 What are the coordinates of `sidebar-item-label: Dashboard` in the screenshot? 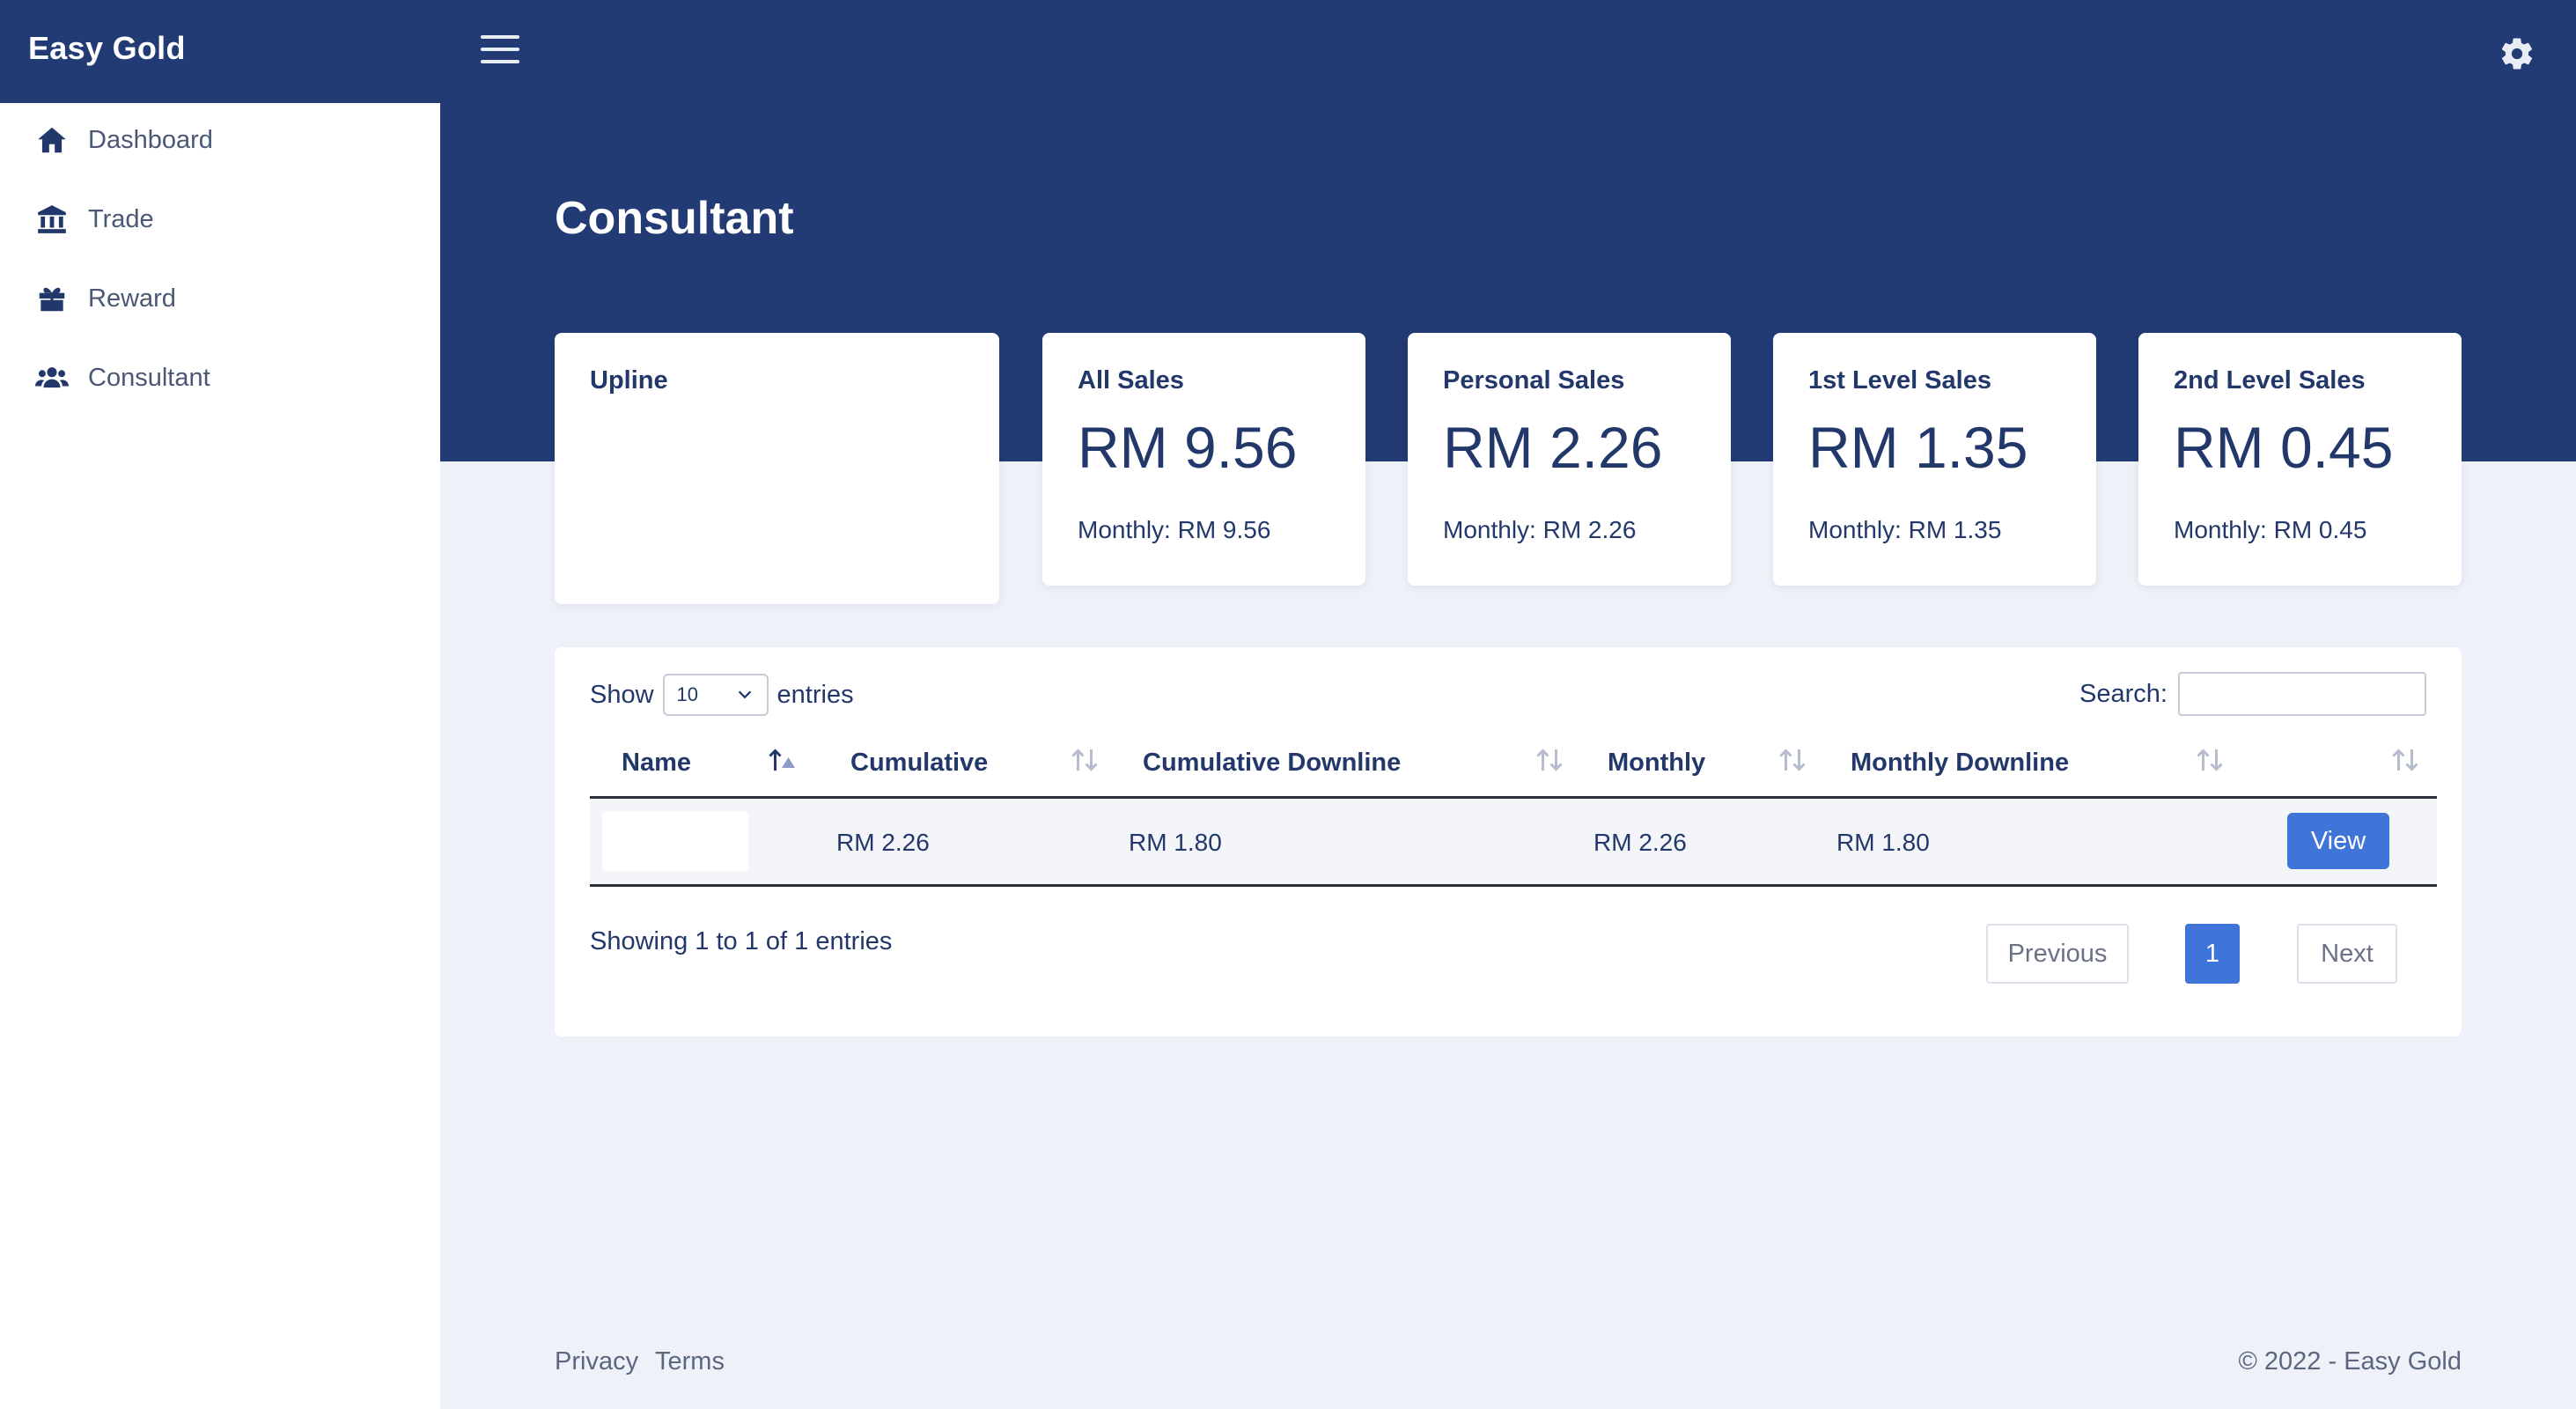 It's located at (151, 139).